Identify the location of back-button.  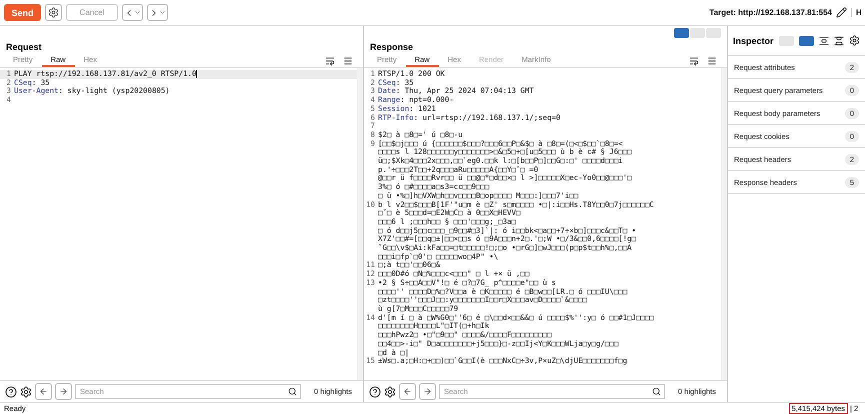
(132, 12).